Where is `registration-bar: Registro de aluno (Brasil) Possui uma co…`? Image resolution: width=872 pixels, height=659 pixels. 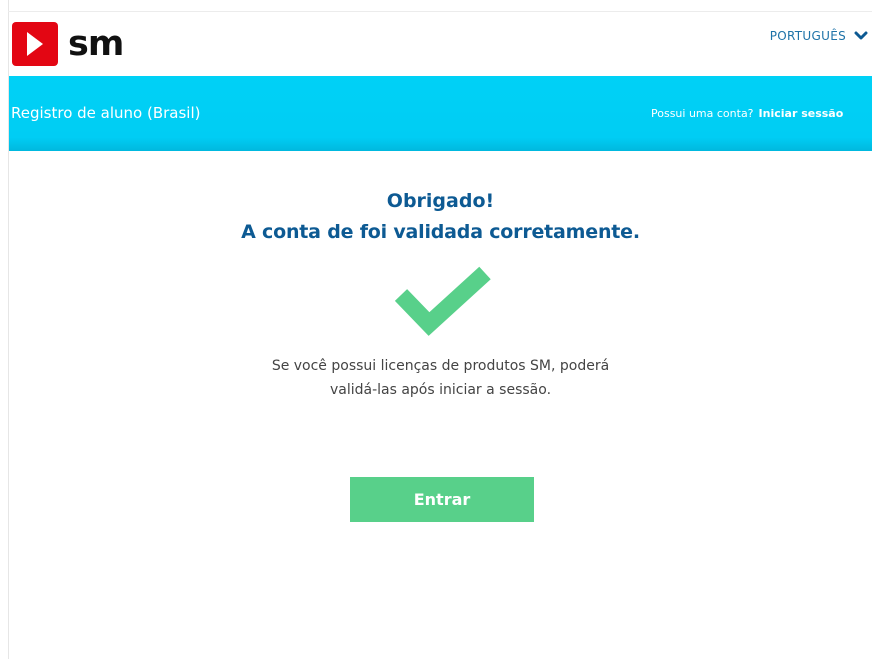 registration-bar: Registro de aluno (Brasil) Possui uma co… is located at coordinates (440, 113).